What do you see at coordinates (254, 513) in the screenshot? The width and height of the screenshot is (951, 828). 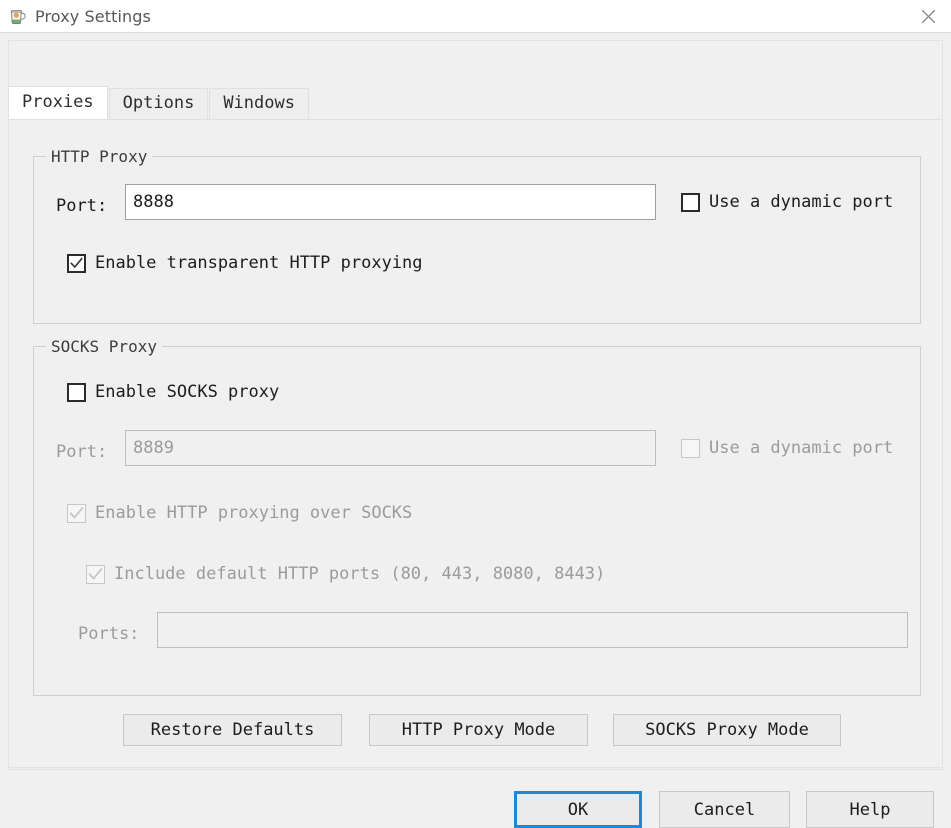 I see `socks-http-over-socks-label: Enable HTTP proxying over SOCKS` at bounding box center [254, 513].